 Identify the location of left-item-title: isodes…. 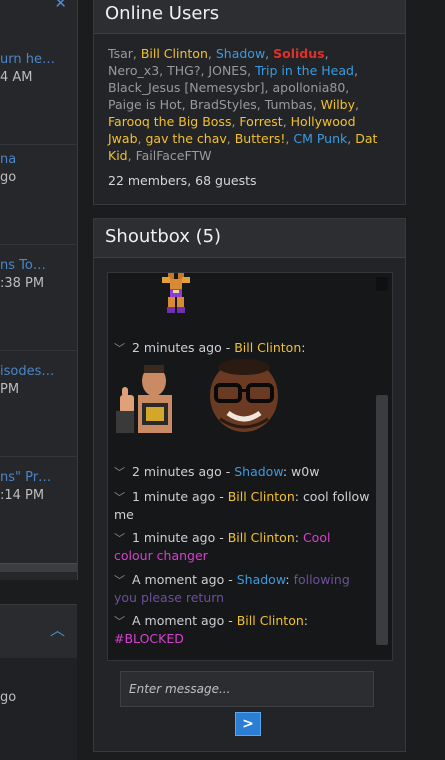
(27, 371).